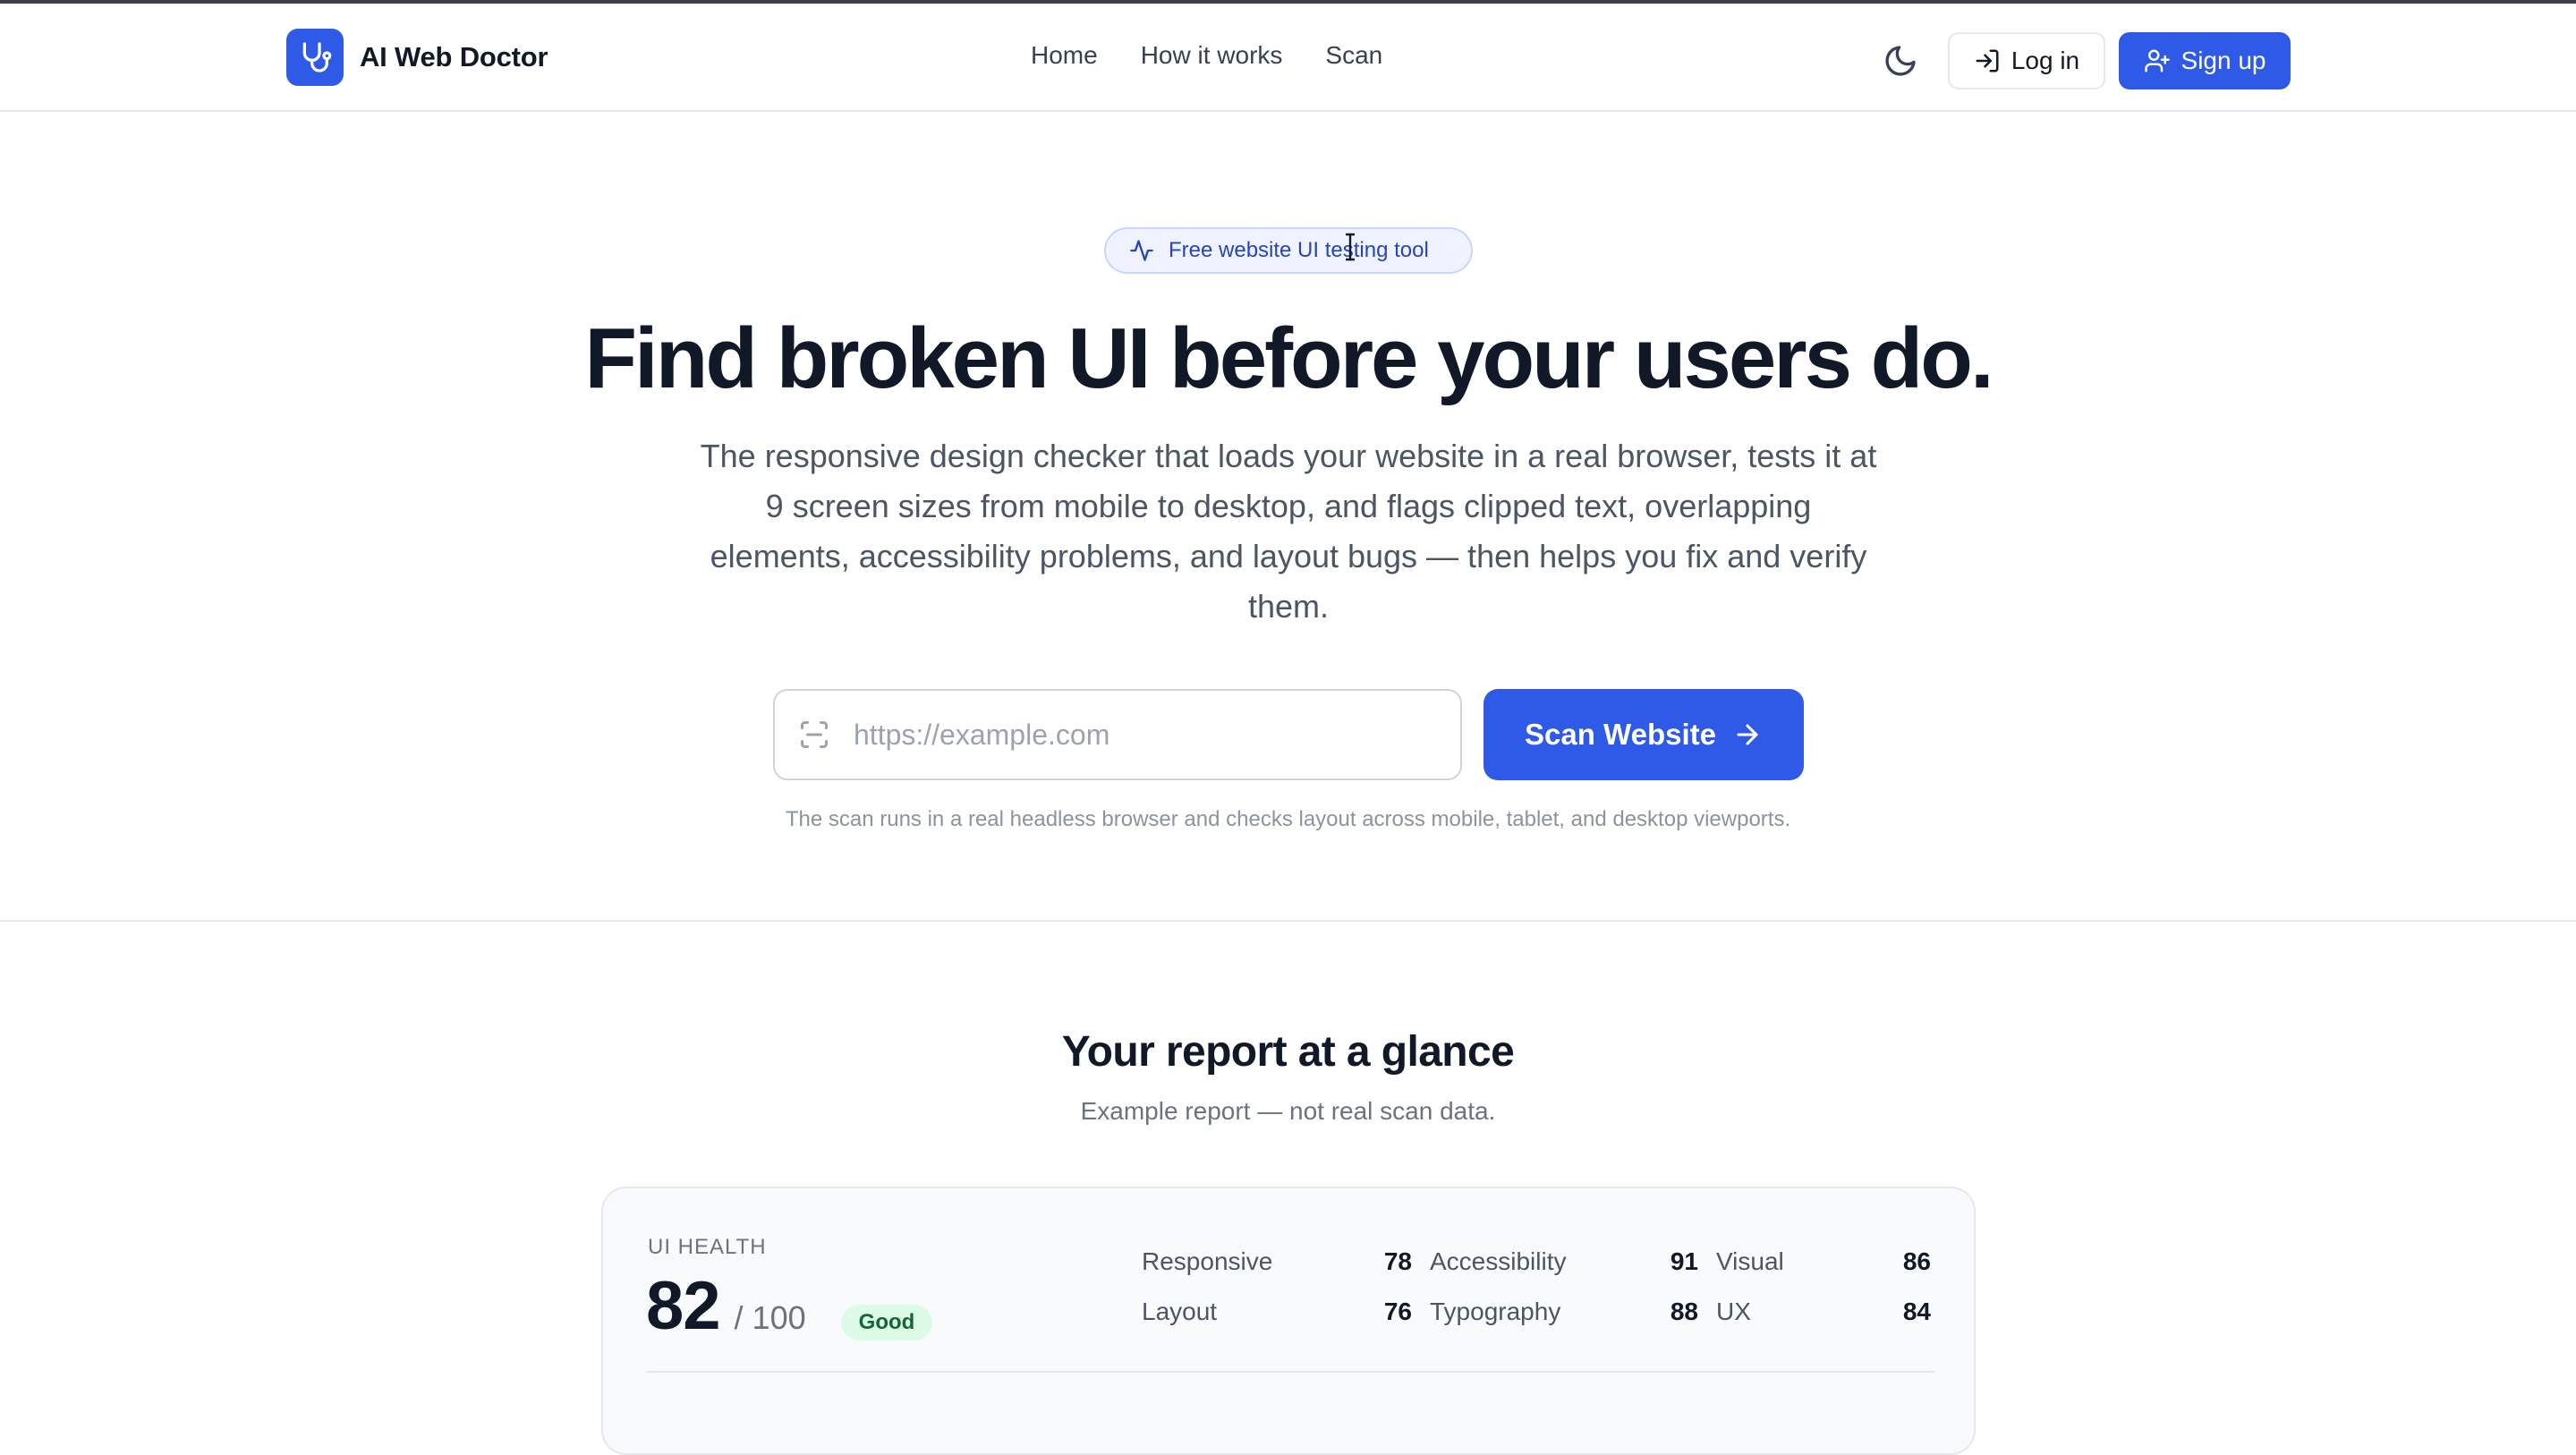  What do you see at coordinates (726, 1306) in the screenshot?
I see `health-score: 82 / 100` at bounding box center [726, 1306].